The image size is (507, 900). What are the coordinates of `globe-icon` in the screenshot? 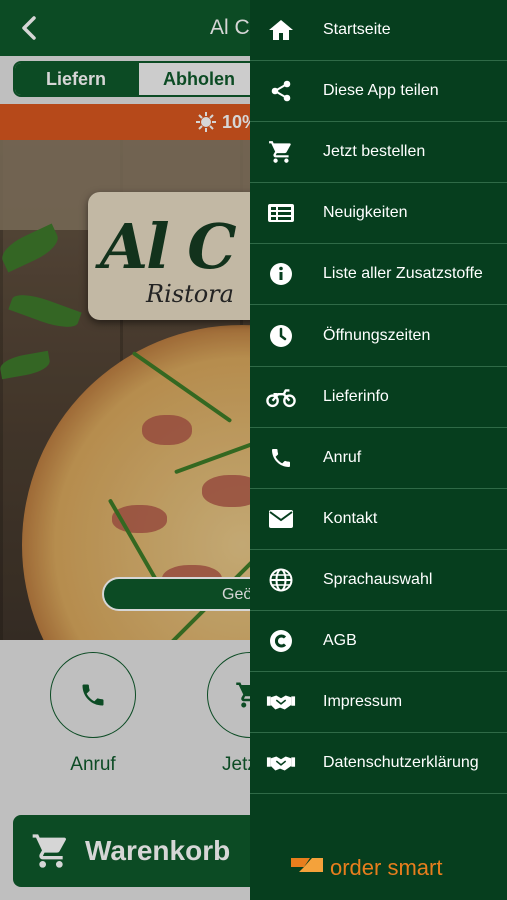 It's located at (281, 580).